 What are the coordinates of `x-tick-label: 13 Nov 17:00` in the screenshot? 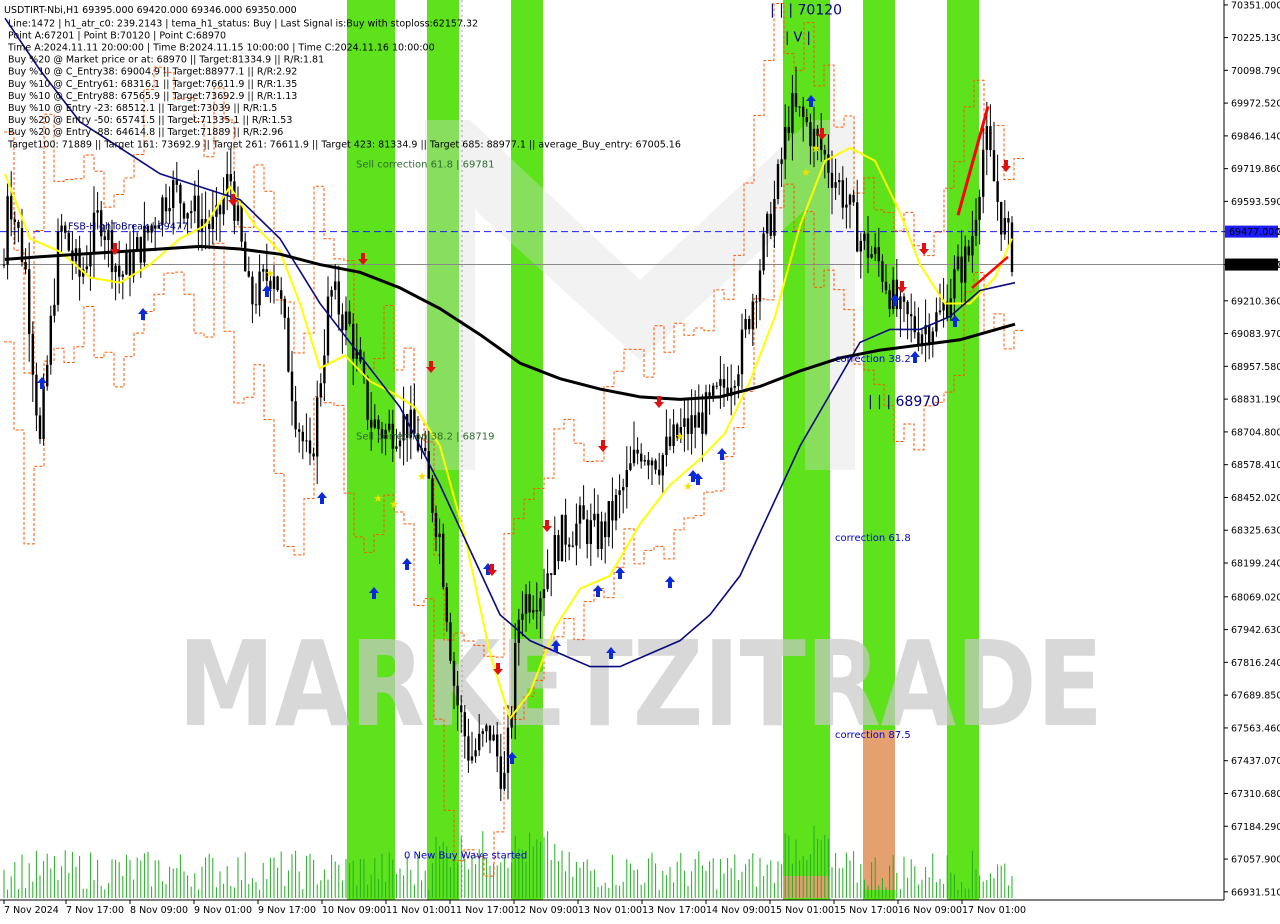 It's located at (674, 910).